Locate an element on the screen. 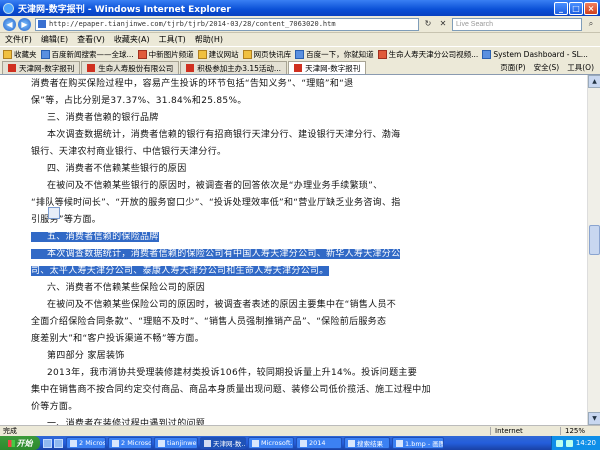 Image resolution: width=600 pixels, height=450 pixels. close-button: × is located at coordinates (591, 8).